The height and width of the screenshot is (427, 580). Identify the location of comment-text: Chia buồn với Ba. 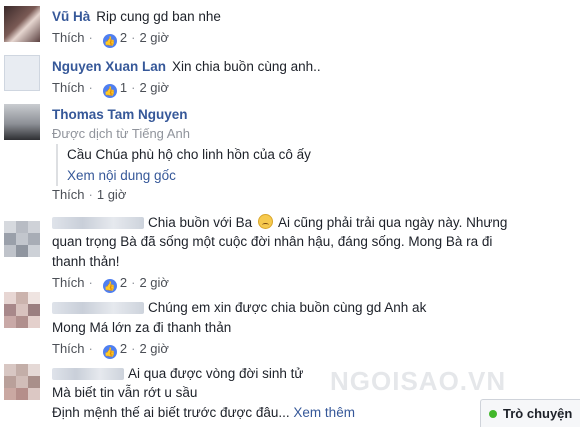
(200, 222).